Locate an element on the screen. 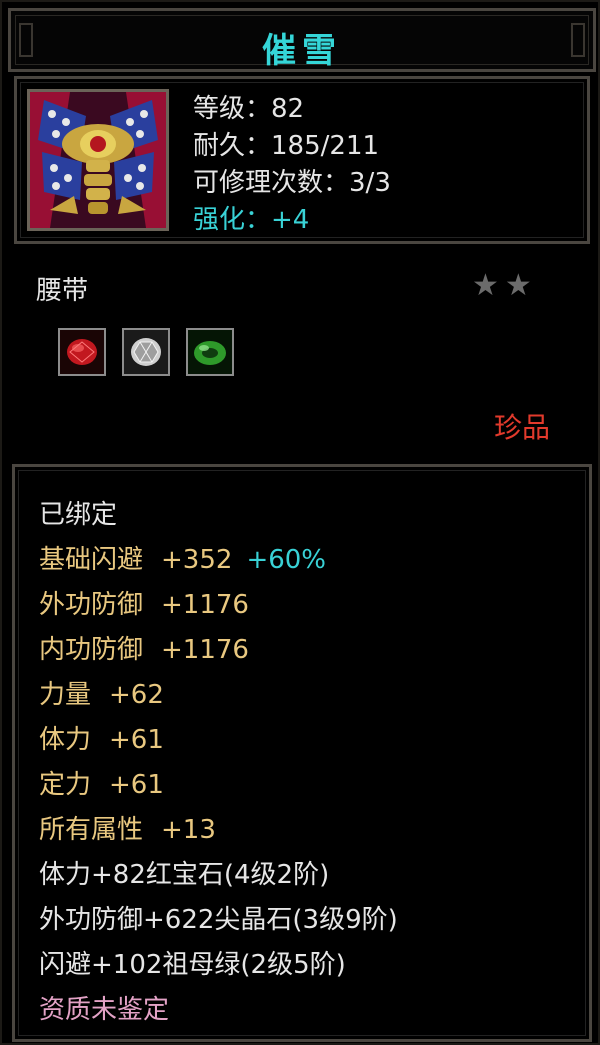 Image resolution: width=600 pixels, height=1045 pixels. spinel-gem-icon is located at coordinates (146, 352).